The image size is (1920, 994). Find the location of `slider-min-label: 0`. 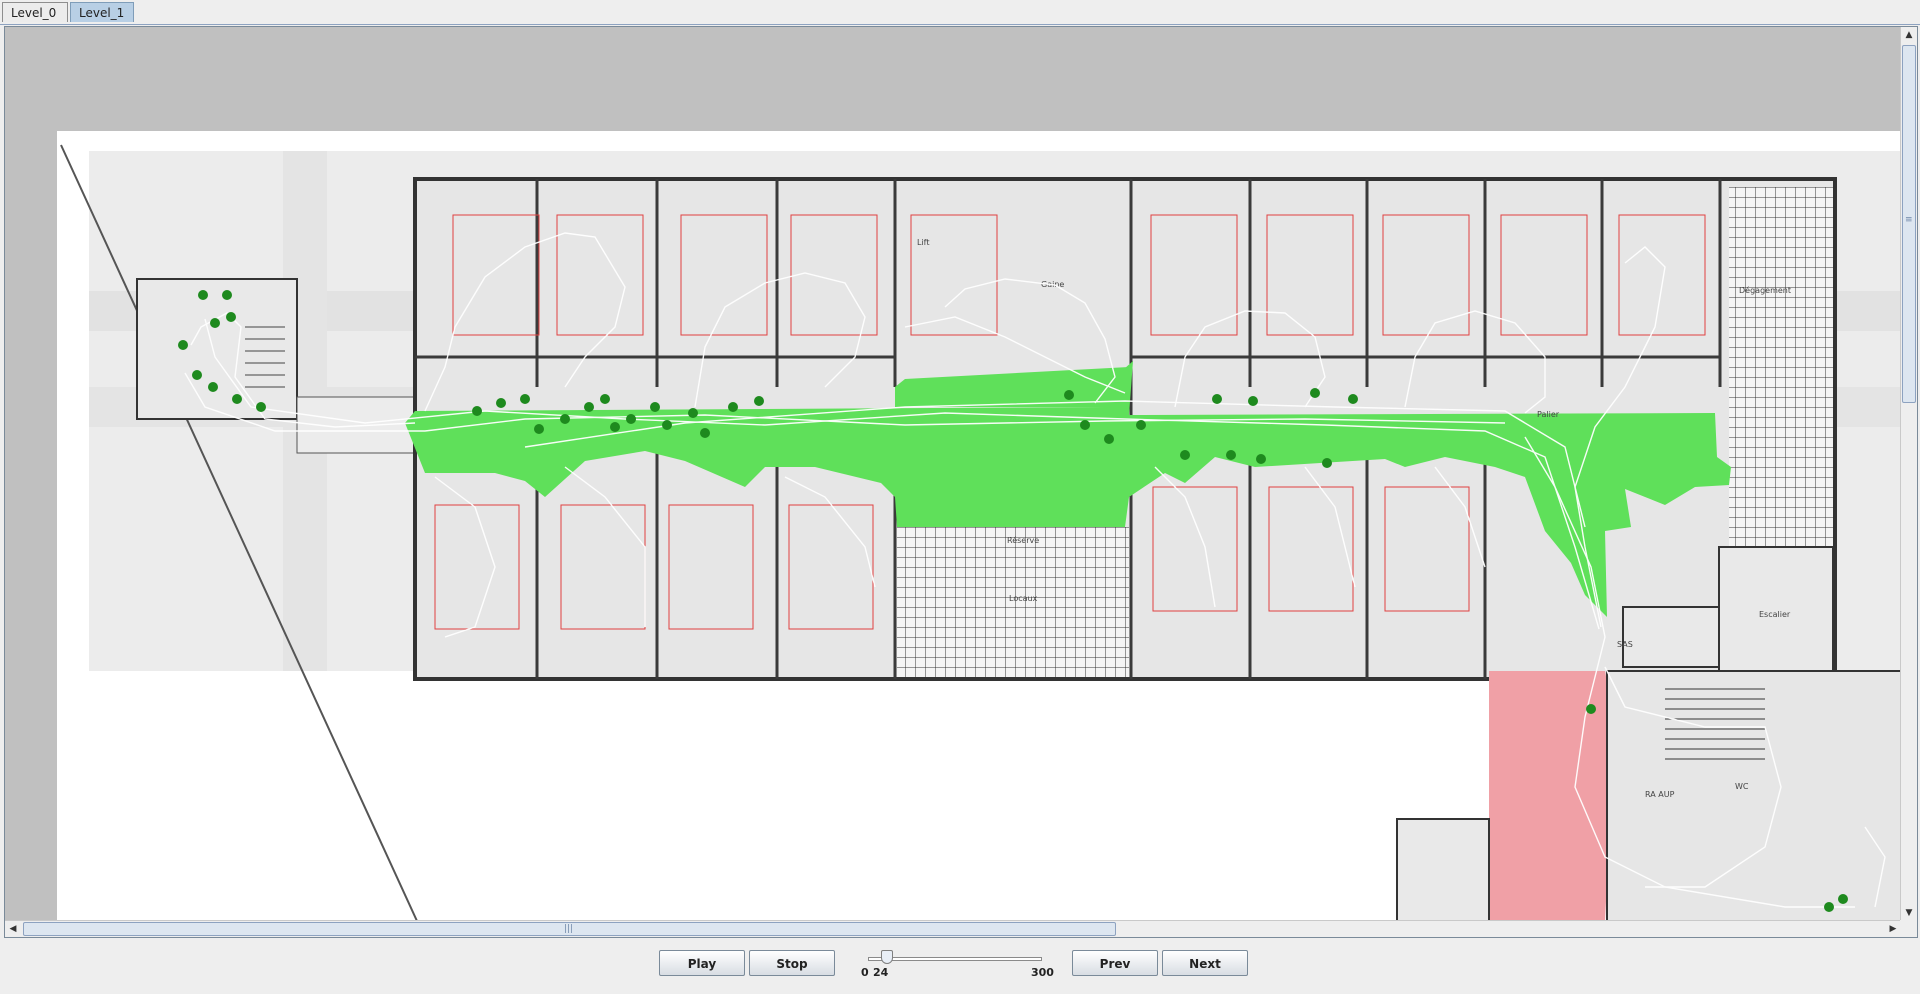

slider-min-label: 0 is located at coordinates (865, 972).